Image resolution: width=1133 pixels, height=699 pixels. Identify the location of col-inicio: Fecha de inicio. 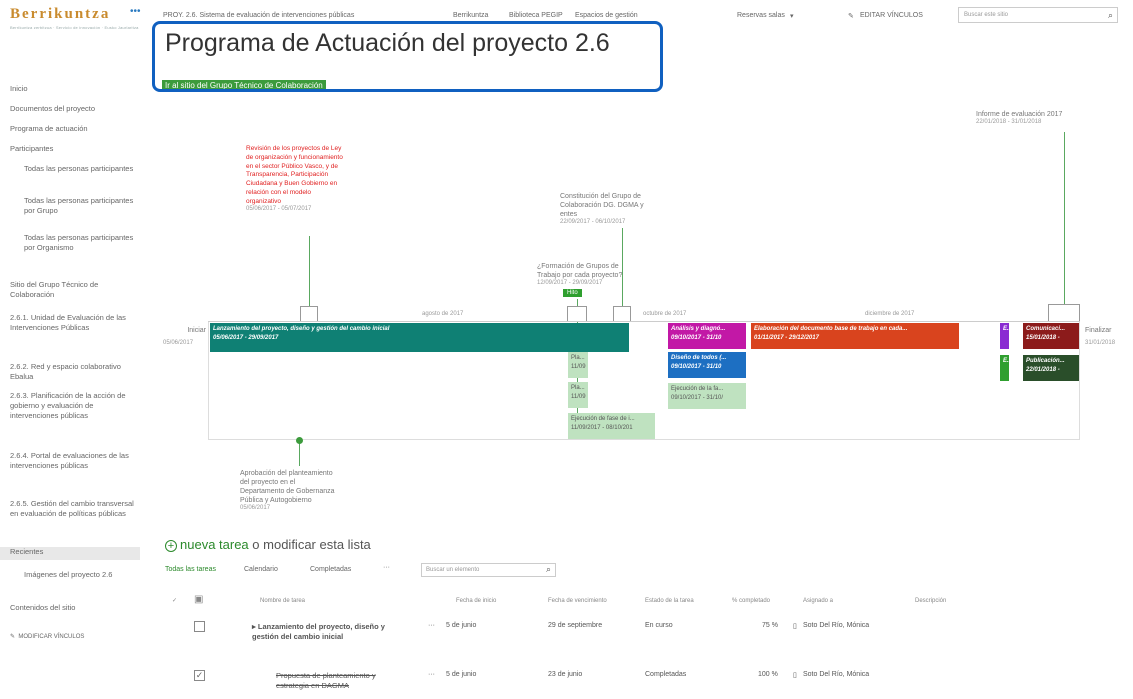
(476, 601).